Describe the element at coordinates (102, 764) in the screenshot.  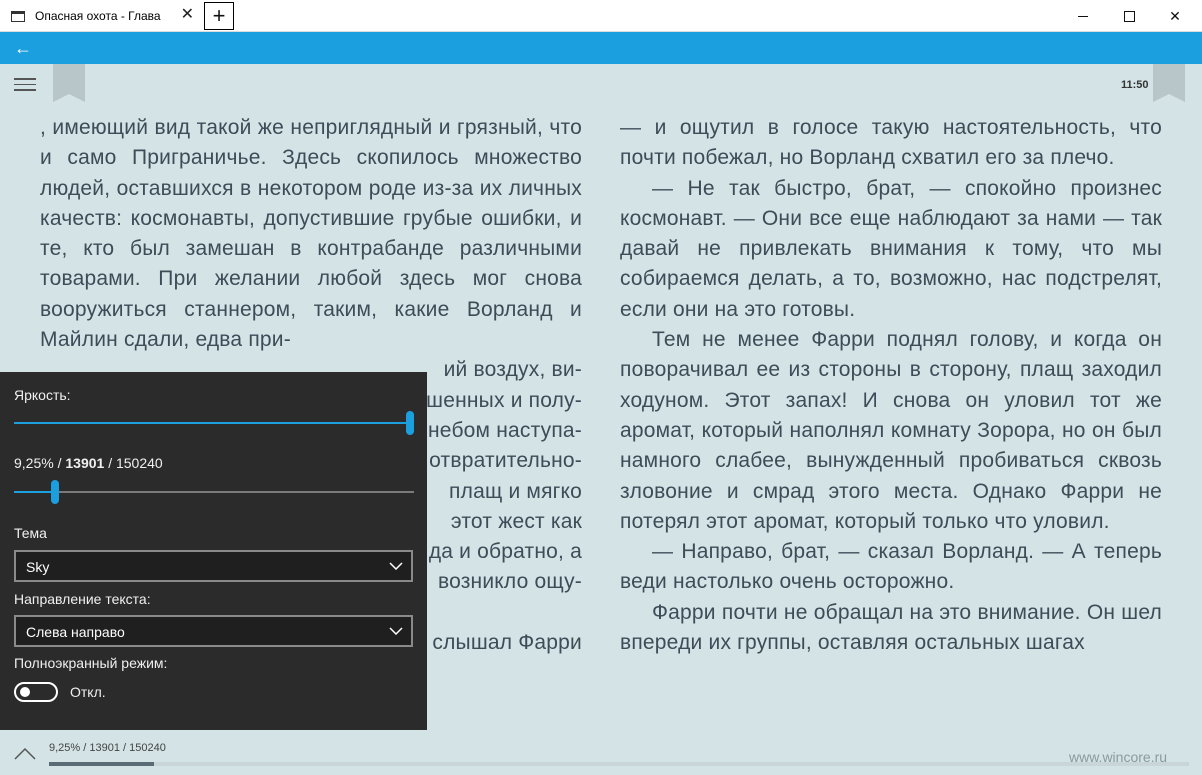
I see `reading-progress-fill` at that location.